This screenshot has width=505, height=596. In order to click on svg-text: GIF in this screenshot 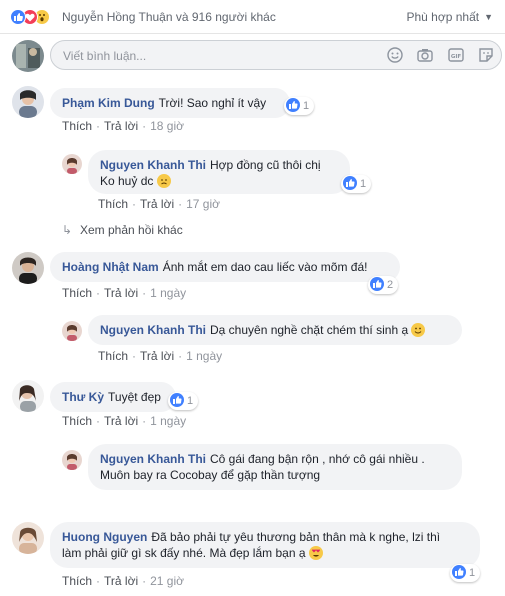, I will do `click(455, 57)`.